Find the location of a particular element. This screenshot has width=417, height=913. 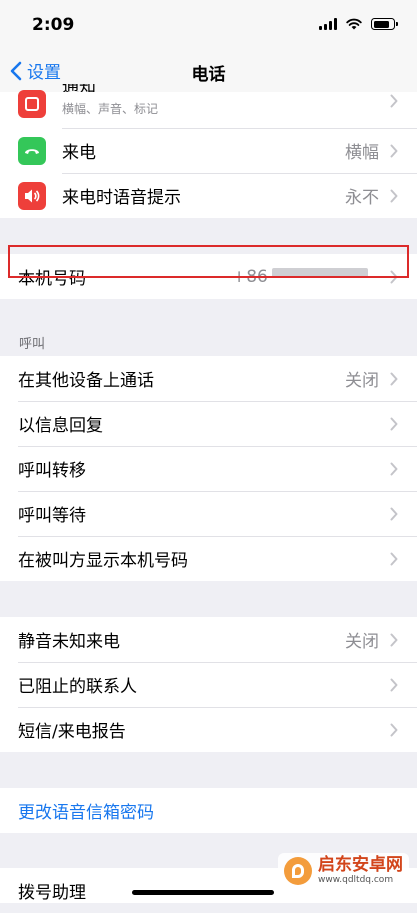

silence-unknown-callers-row: 静音未知来电 关闭 is located at coordinates (208, 639).